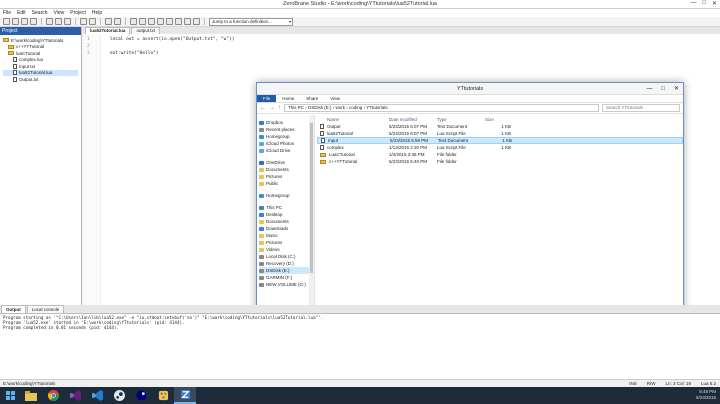 The image size is (720, 404). What do you see at coordinates (706, 395) in the screenshot?
I see `system-tray: 8:48 PM 5/23/2015` at bounding box center [706, 395].